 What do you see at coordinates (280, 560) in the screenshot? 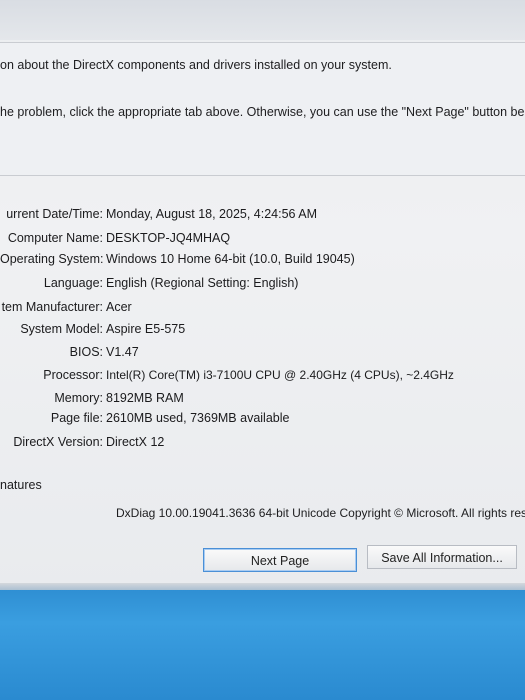
I see `next-page-button: Next Page` at bounding box center [280, 560].